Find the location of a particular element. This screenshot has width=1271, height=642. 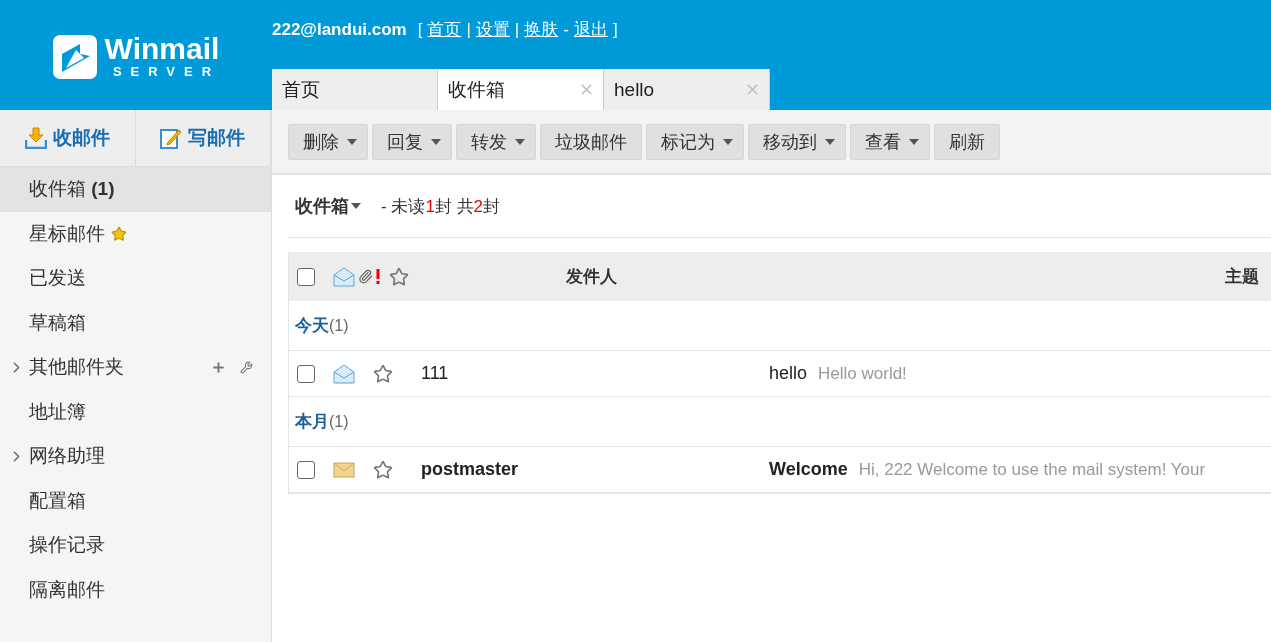

sidebar-item: 操作记录 is located at coordinates (135, 545).